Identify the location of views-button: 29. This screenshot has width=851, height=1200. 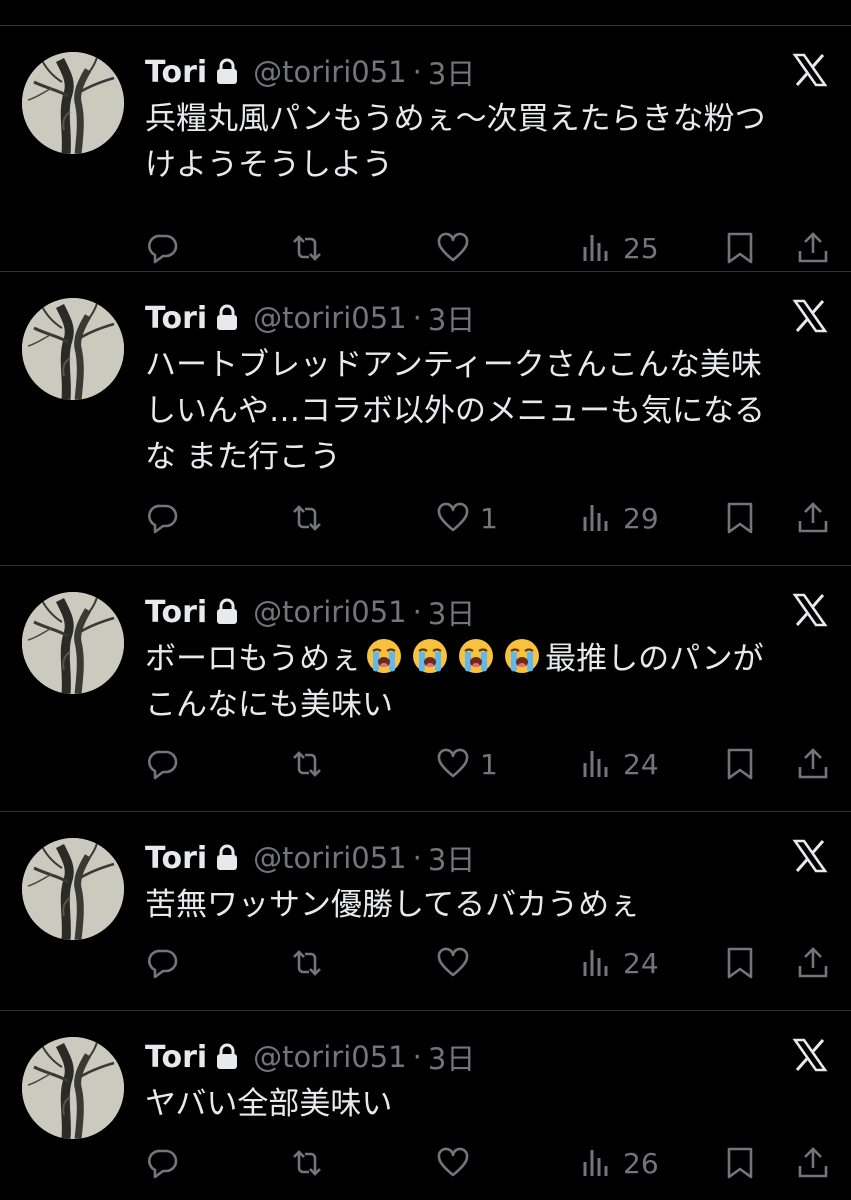
(619, 518).